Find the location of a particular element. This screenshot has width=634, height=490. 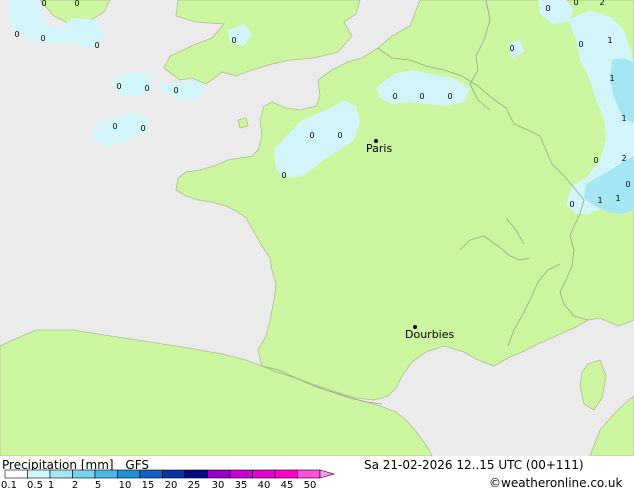

scale-tick-label: 50 is located at coordinates (310, 485).